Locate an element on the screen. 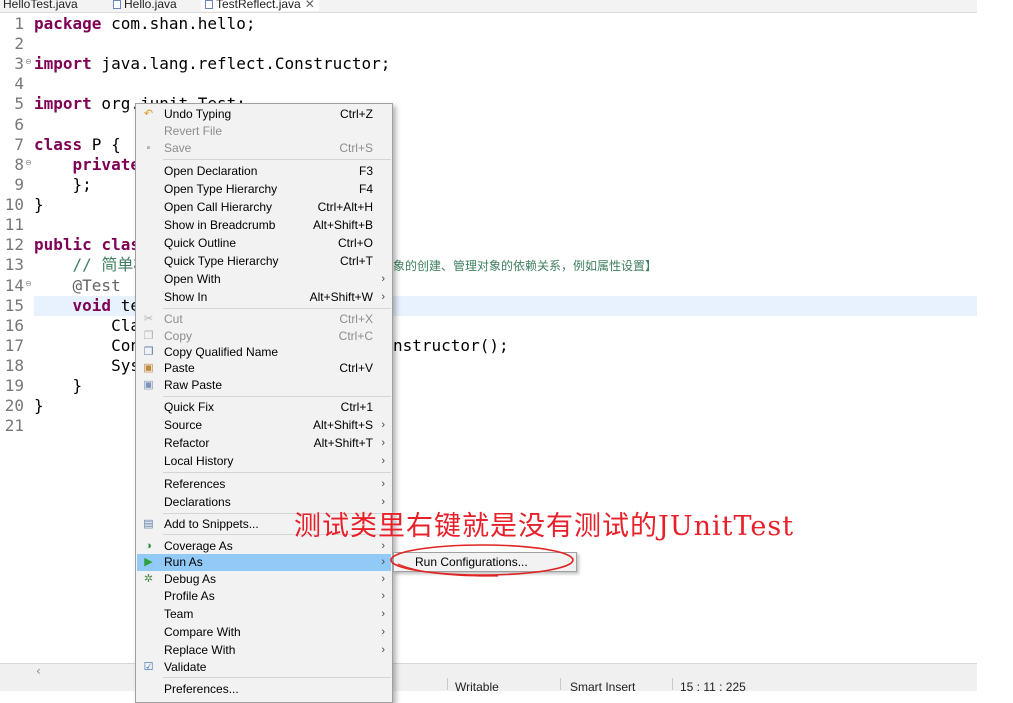 The image size is (1013, 703). tab-label: HelloTest.java is located at coordinates (40, 5).